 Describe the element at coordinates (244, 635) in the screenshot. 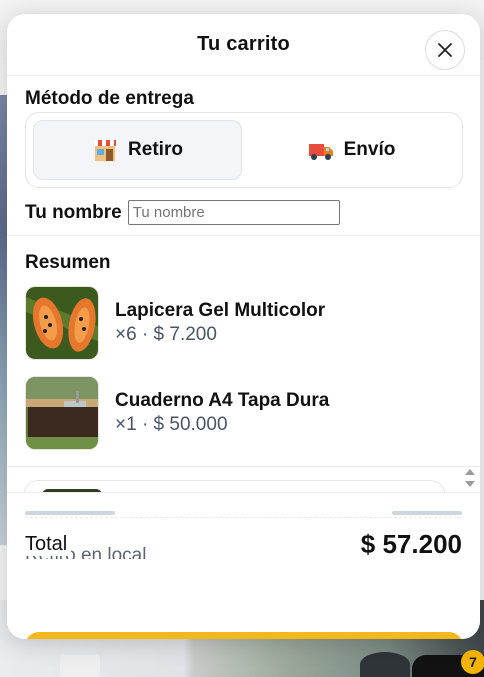

I see `checkout-button` at that location.